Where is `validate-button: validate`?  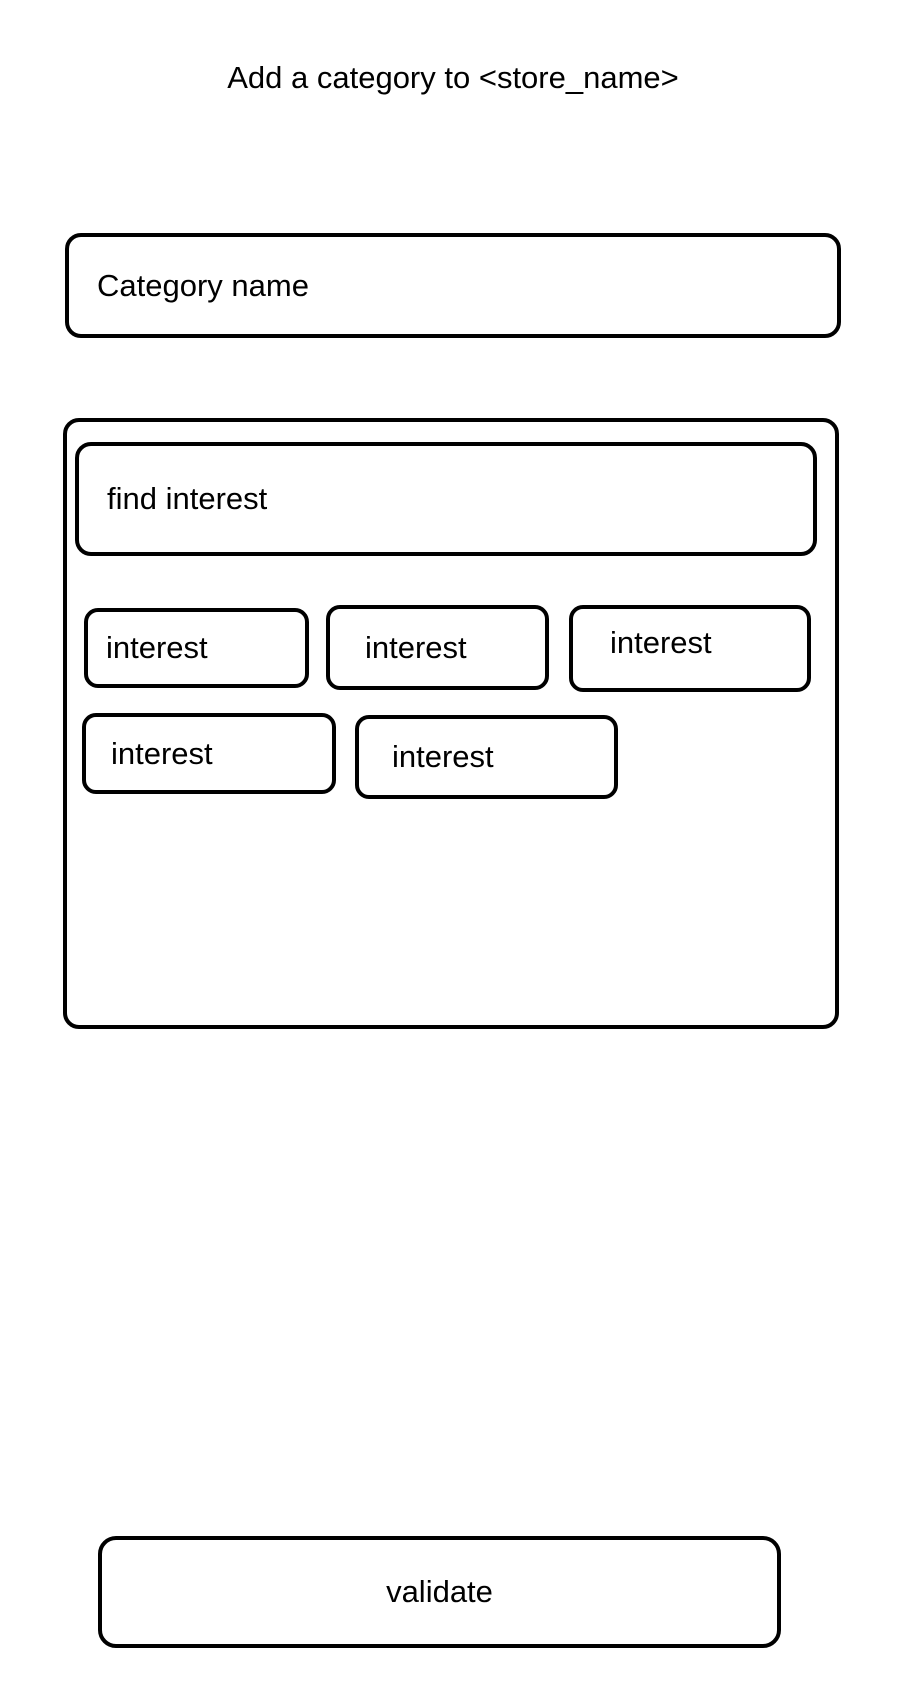
validate-button: validate is located at coordinates (439, 1592).